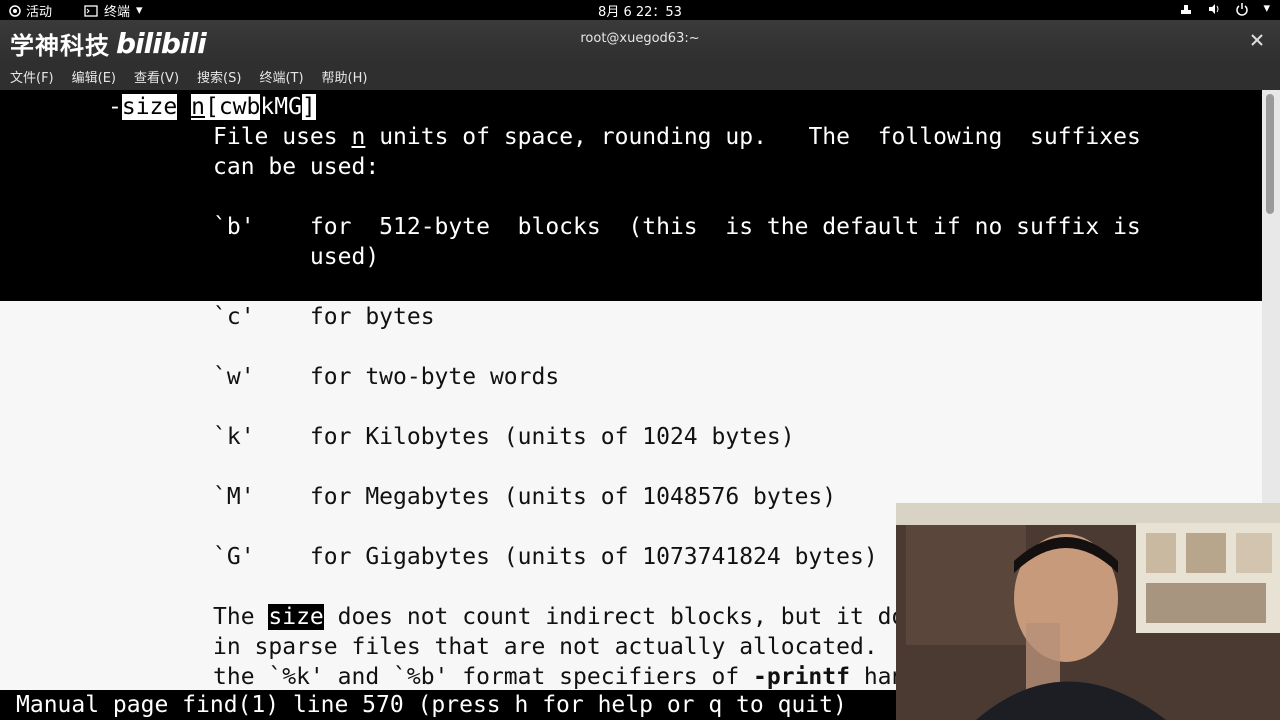 The image size is (1280, 720). Describe the element at coordinates (32, 76) in the screenshot. I see `menu-file: 文件(F)` at that location.